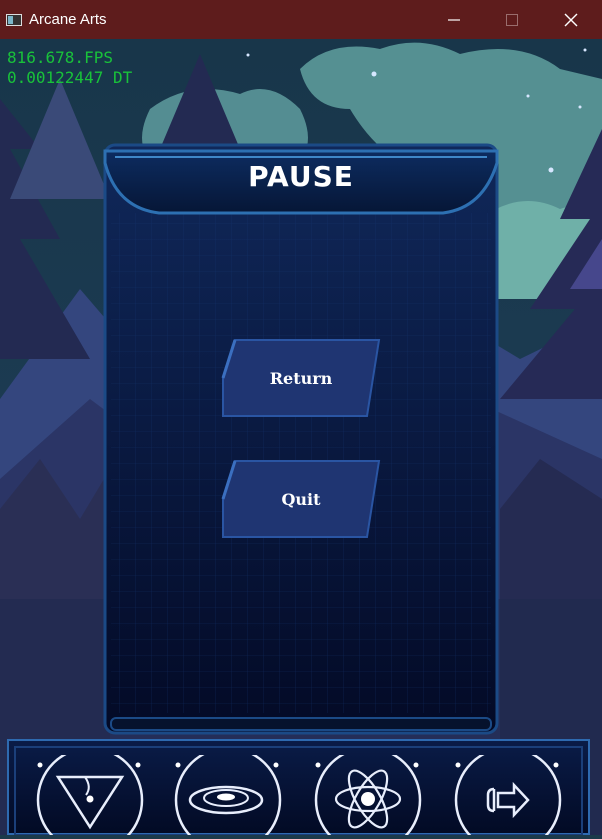 This screenshot has height=839, width=602. I want to click on minimize-button, so click(454, 19).